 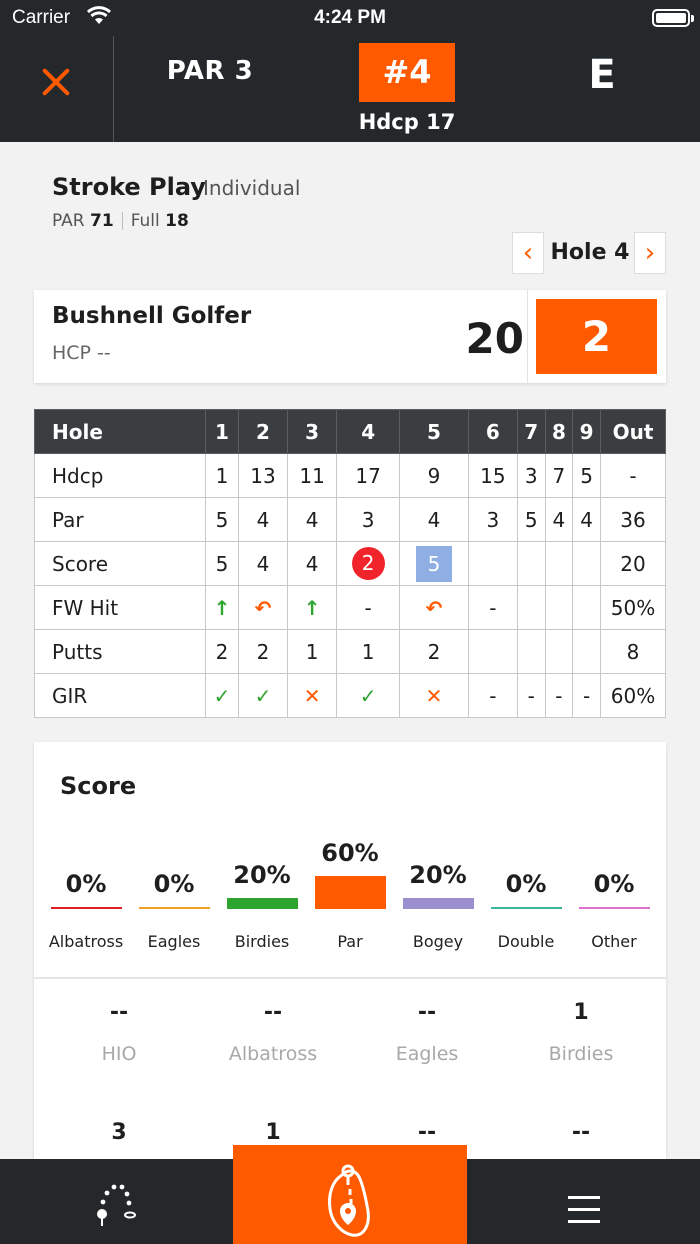 What do you see at coordinates (559, 431) in the screenshot?
I see `header-cell: 8` at bounding box center [559, 431].